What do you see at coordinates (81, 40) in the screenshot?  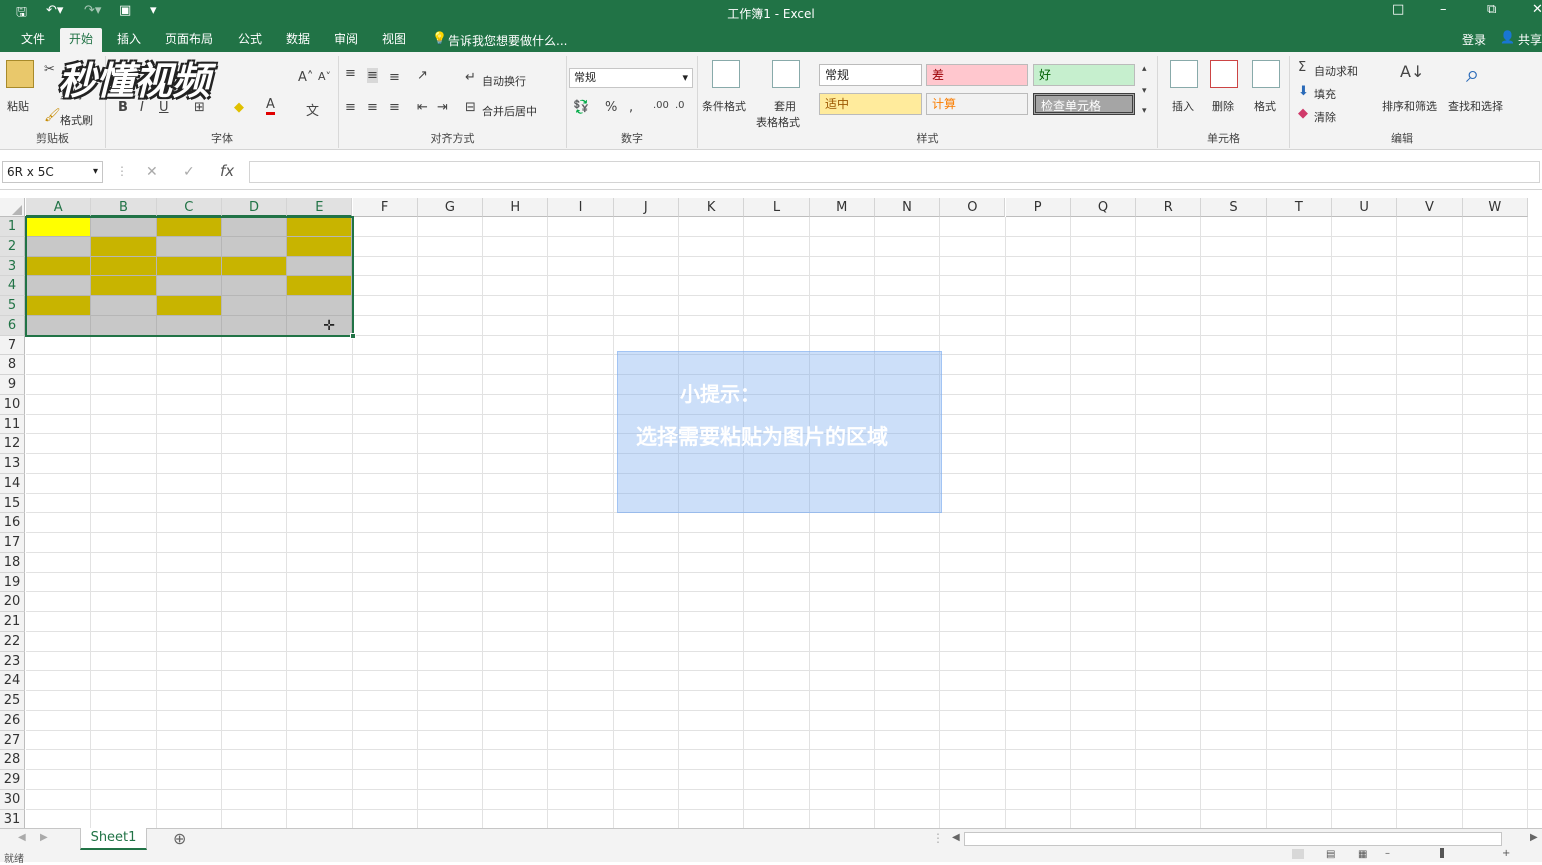 I see `tab-1: 开始` at bounding box center [81, 40].